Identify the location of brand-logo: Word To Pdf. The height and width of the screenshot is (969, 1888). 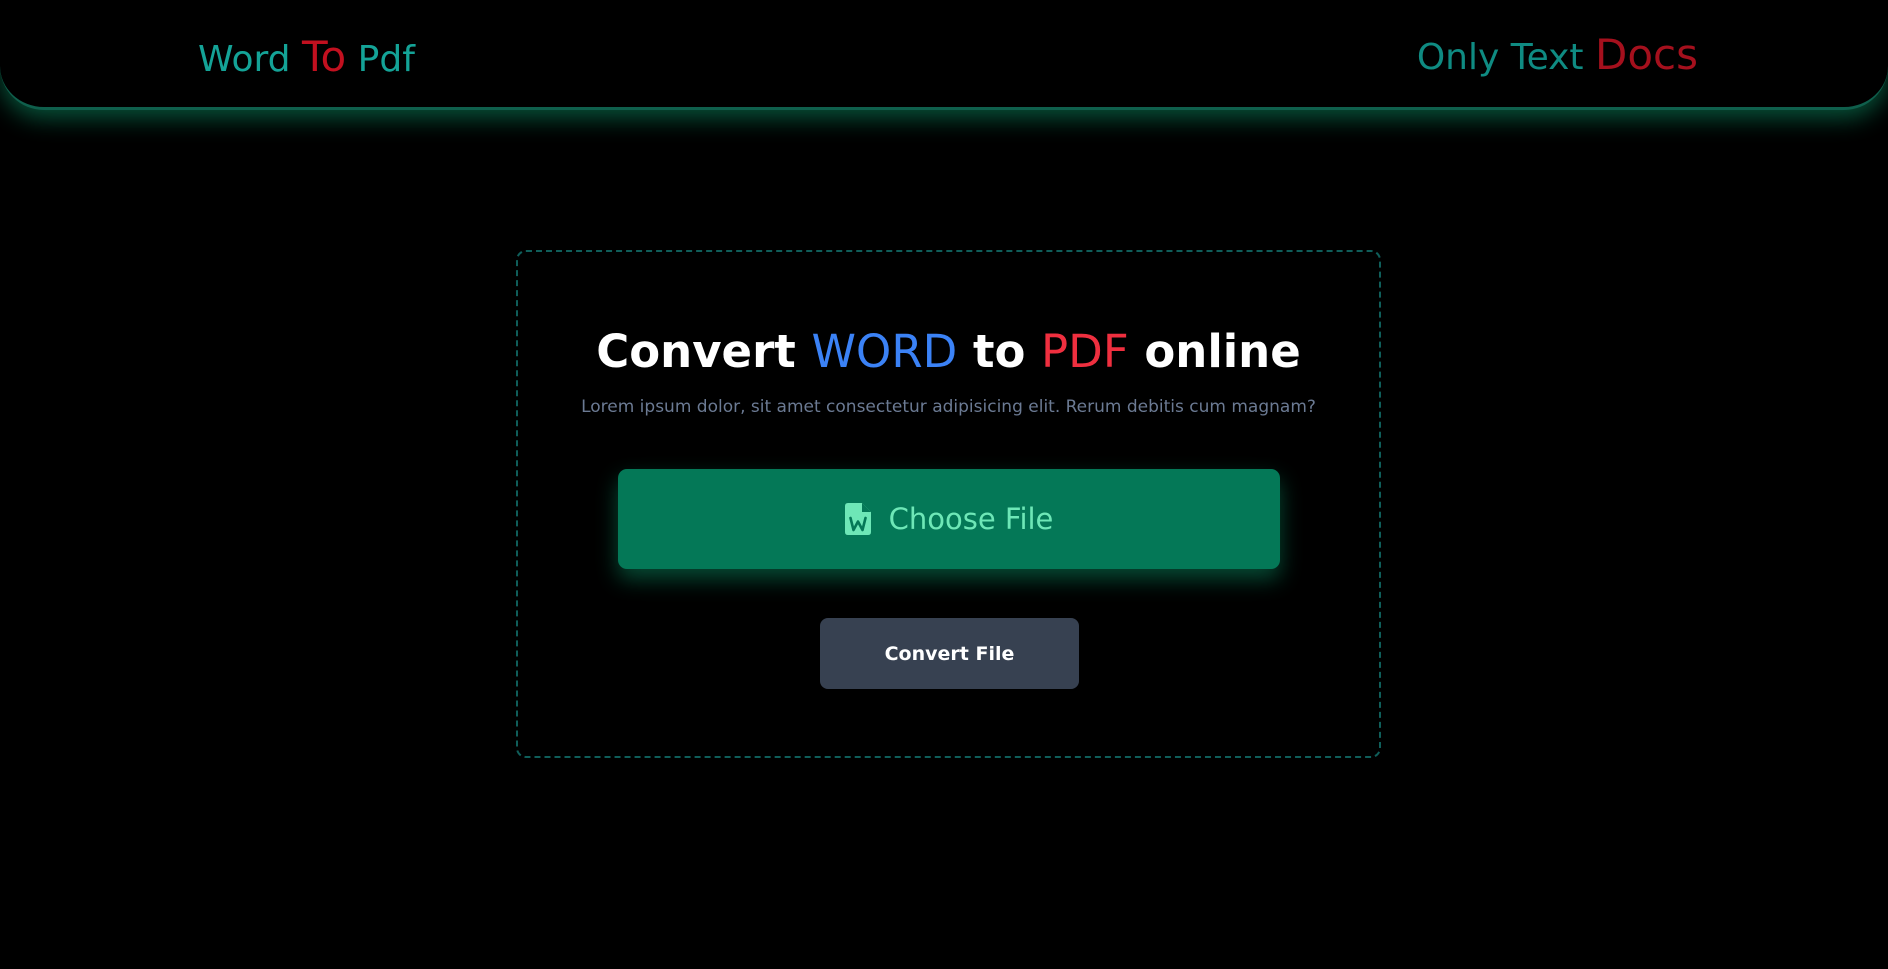
(306, 58).